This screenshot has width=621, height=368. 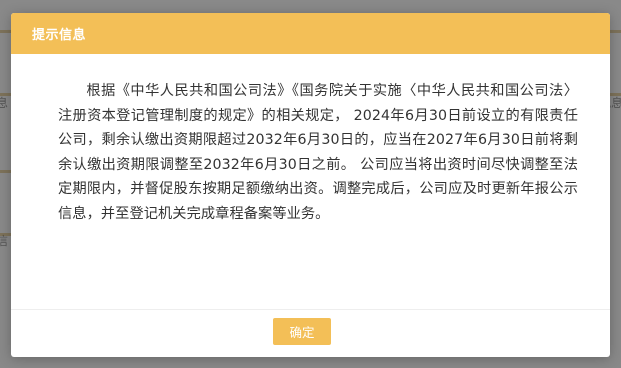 I want to click on confirm-button: 确定, so click(x=302, y=331).